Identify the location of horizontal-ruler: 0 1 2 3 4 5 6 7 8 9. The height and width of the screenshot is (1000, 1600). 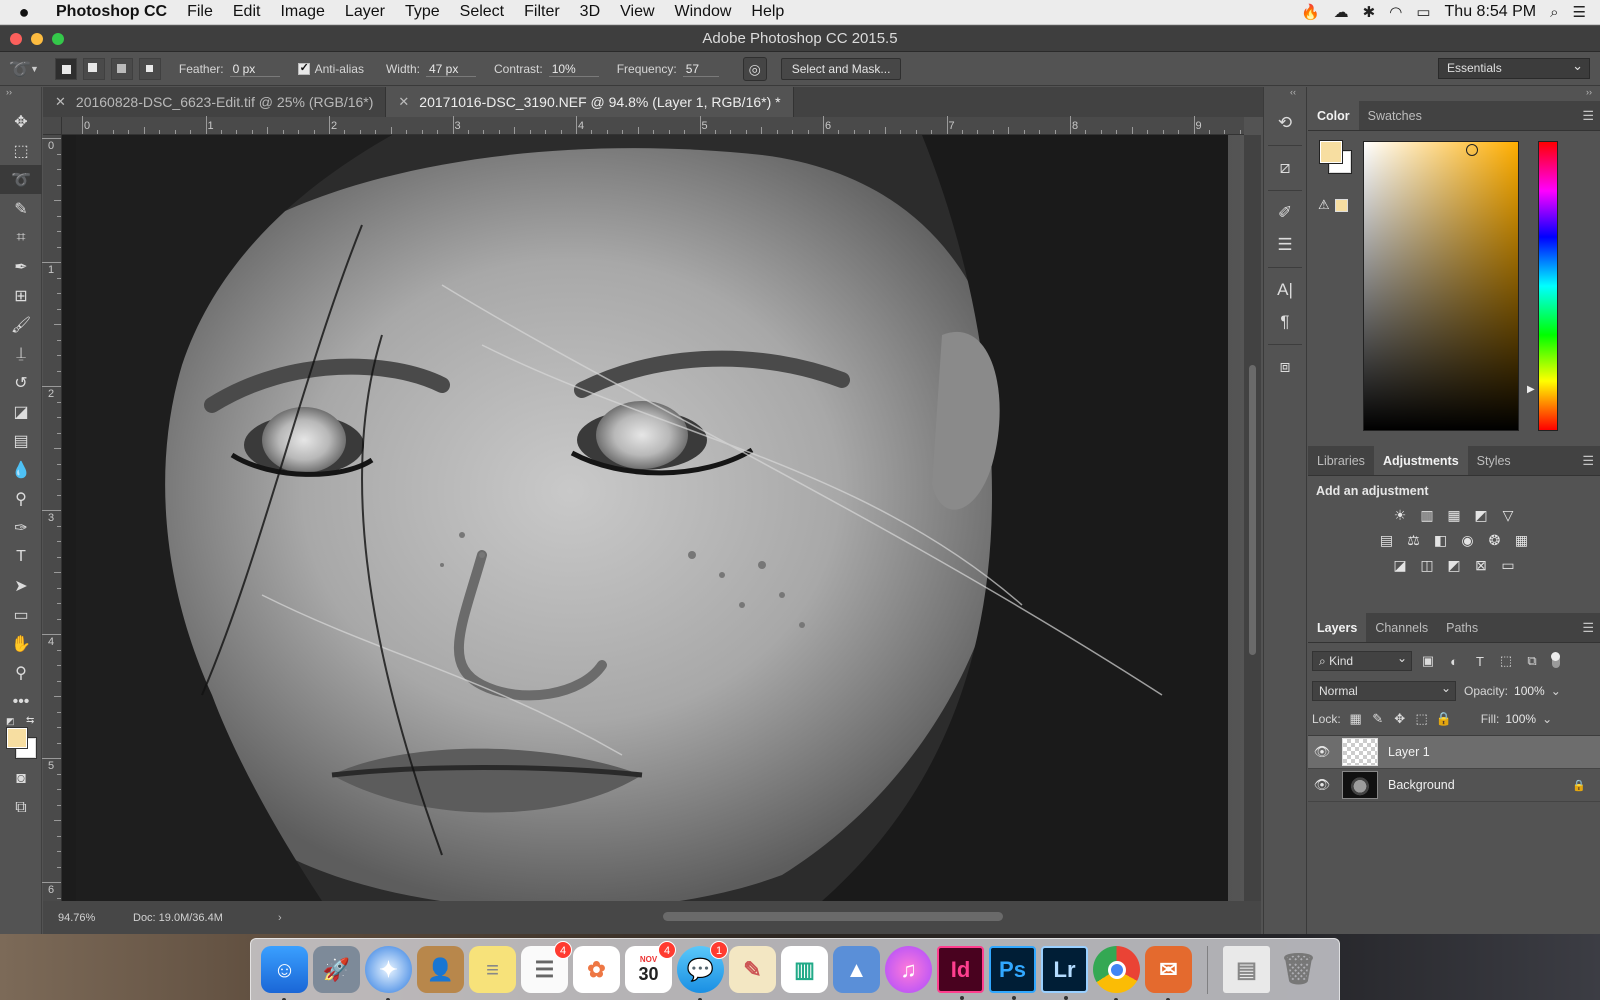
(653, 125).